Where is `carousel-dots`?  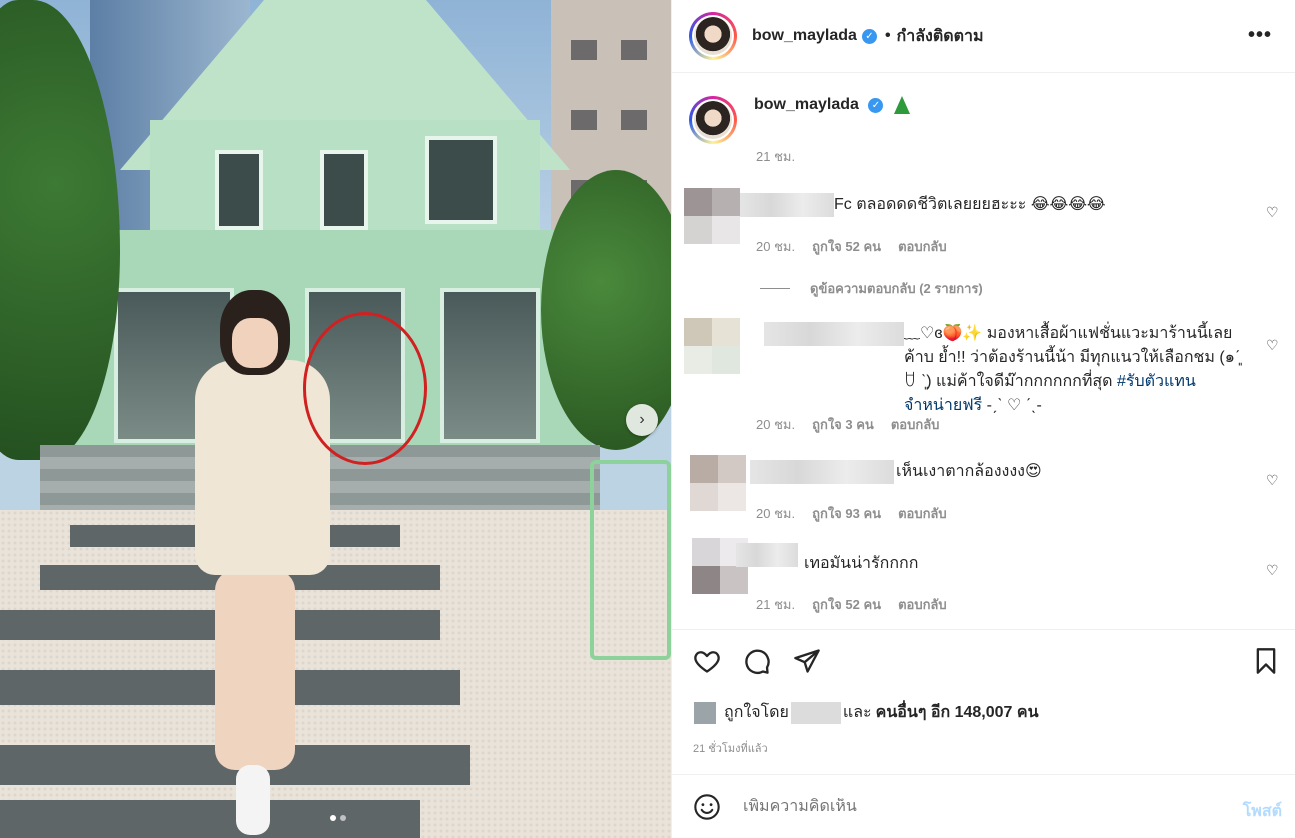
carousel-dots is located at coordinates (338, 818).